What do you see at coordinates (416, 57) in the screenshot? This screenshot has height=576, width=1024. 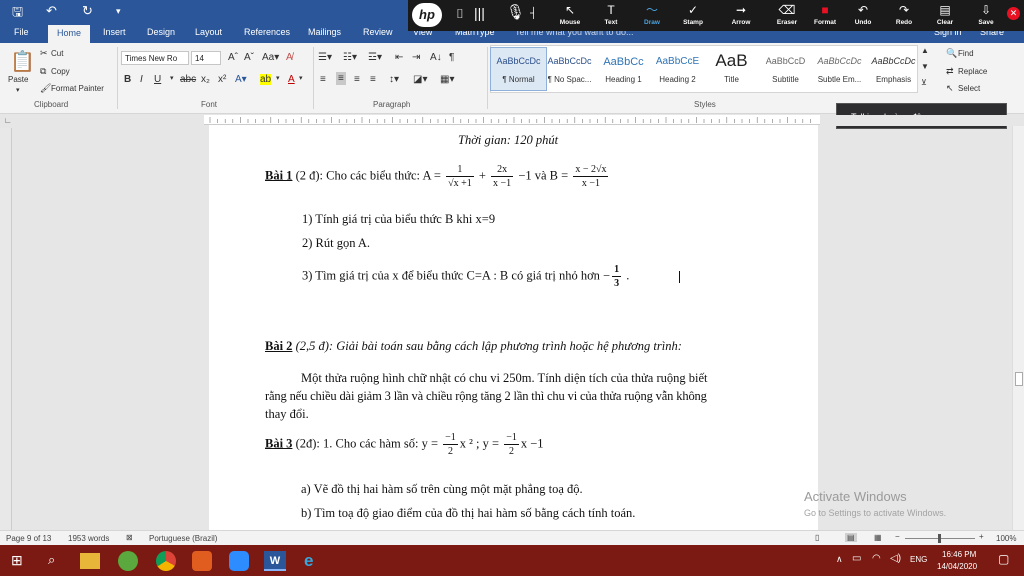 I see `increase-indent-icon: ⇥` at bounding box center [416, 57].